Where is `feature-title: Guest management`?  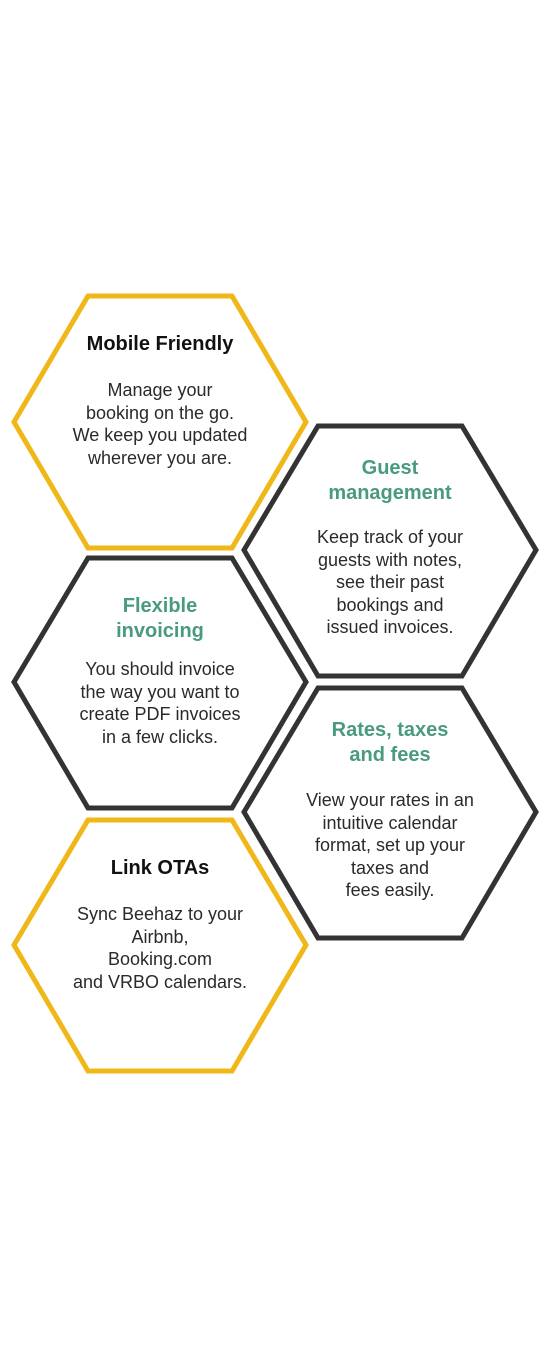
feature-title: Guest management is located at coordinates (390, 480).